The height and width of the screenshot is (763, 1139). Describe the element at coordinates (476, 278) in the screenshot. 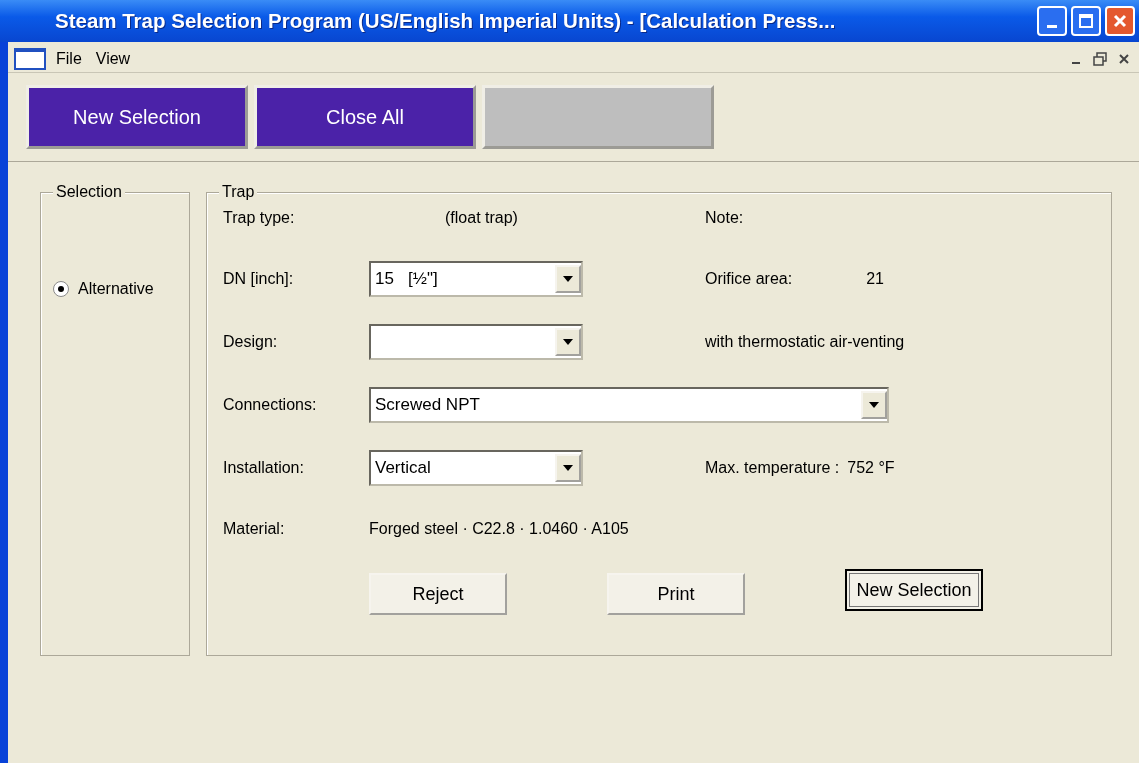

I see `dropdown-field: 15 [½"]` at that location.